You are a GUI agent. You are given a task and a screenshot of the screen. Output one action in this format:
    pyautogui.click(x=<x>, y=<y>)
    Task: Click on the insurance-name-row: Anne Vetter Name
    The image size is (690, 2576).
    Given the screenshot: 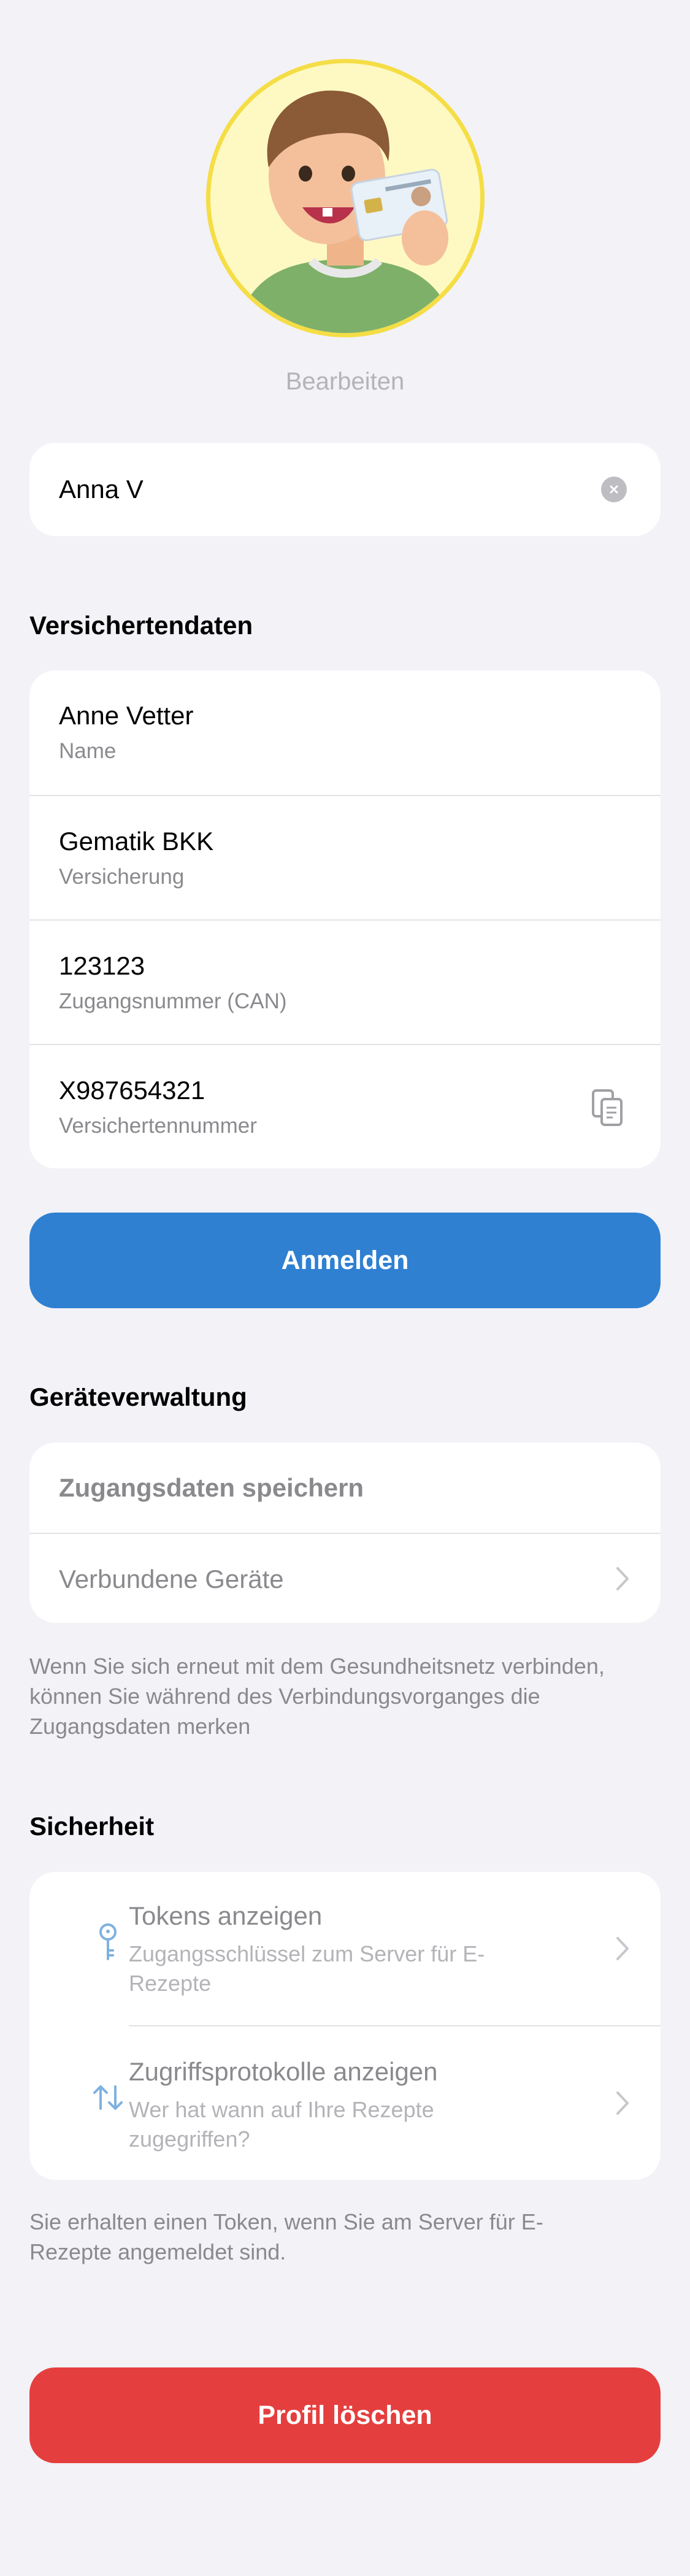 What is the action you would take?
    pyautogui.click(x=345, y=732)
    